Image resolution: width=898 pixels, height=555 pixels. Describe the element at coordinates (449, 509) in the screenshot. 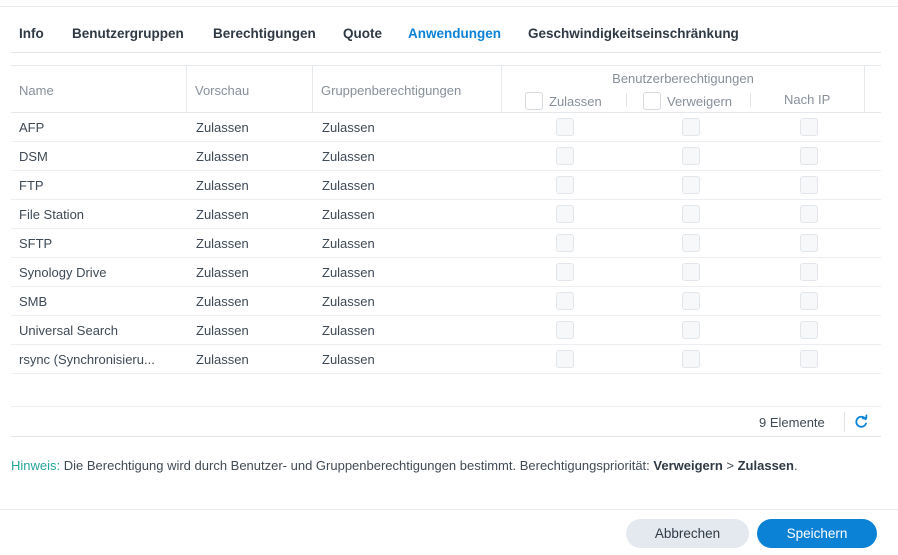

I see `dialog-footer-divider` at that location.